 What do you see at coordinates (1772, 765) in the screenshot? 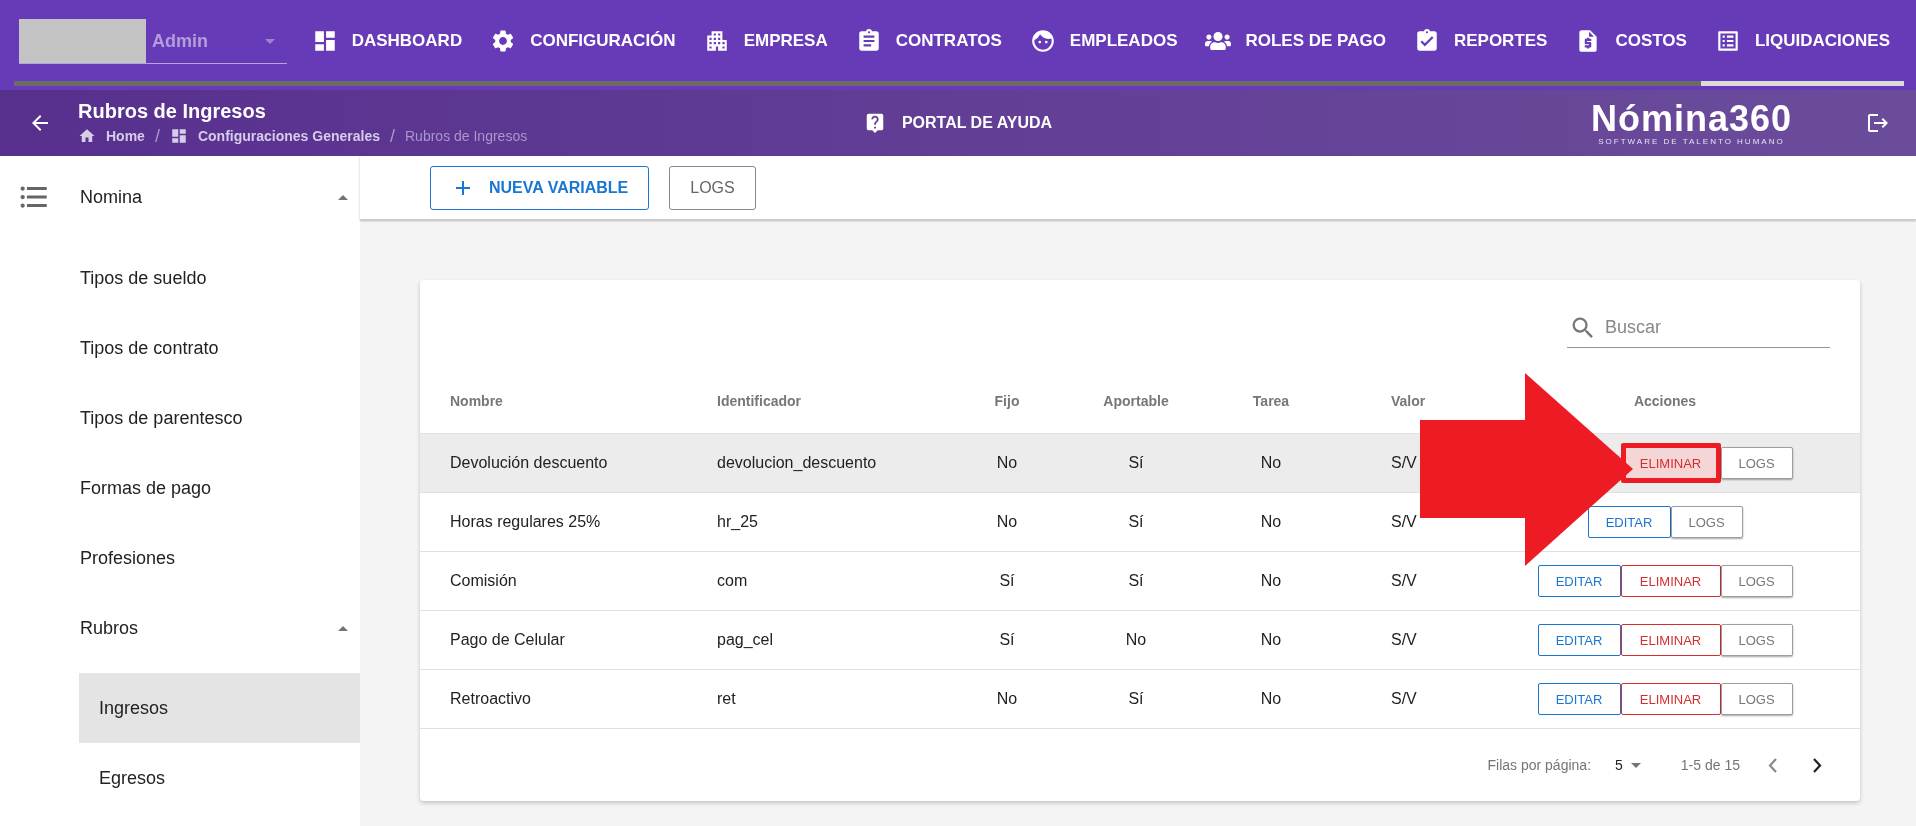
I see `chevron-left-icon` at bounding box center [1772, 765].